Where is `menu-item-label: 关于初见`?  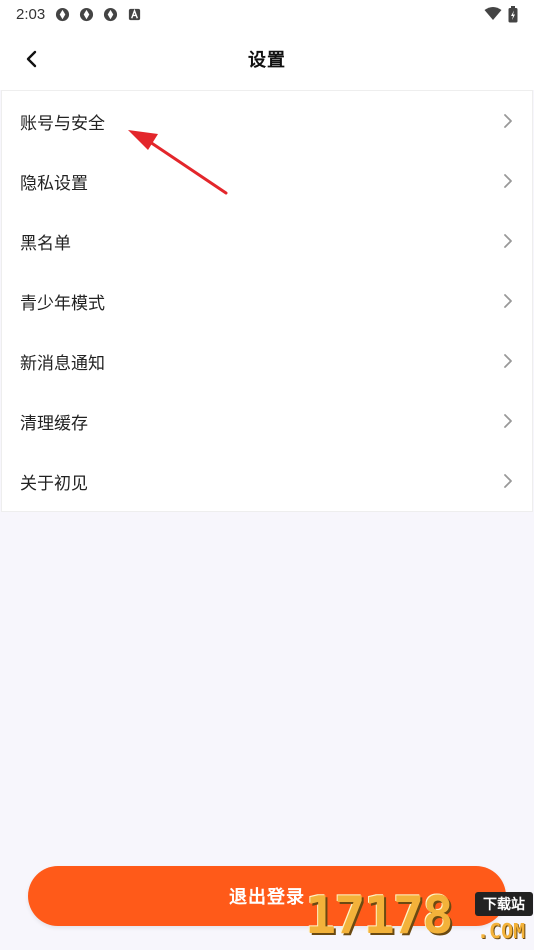
menu-item-label: 关于初见 is located at coordinates (54, 483).